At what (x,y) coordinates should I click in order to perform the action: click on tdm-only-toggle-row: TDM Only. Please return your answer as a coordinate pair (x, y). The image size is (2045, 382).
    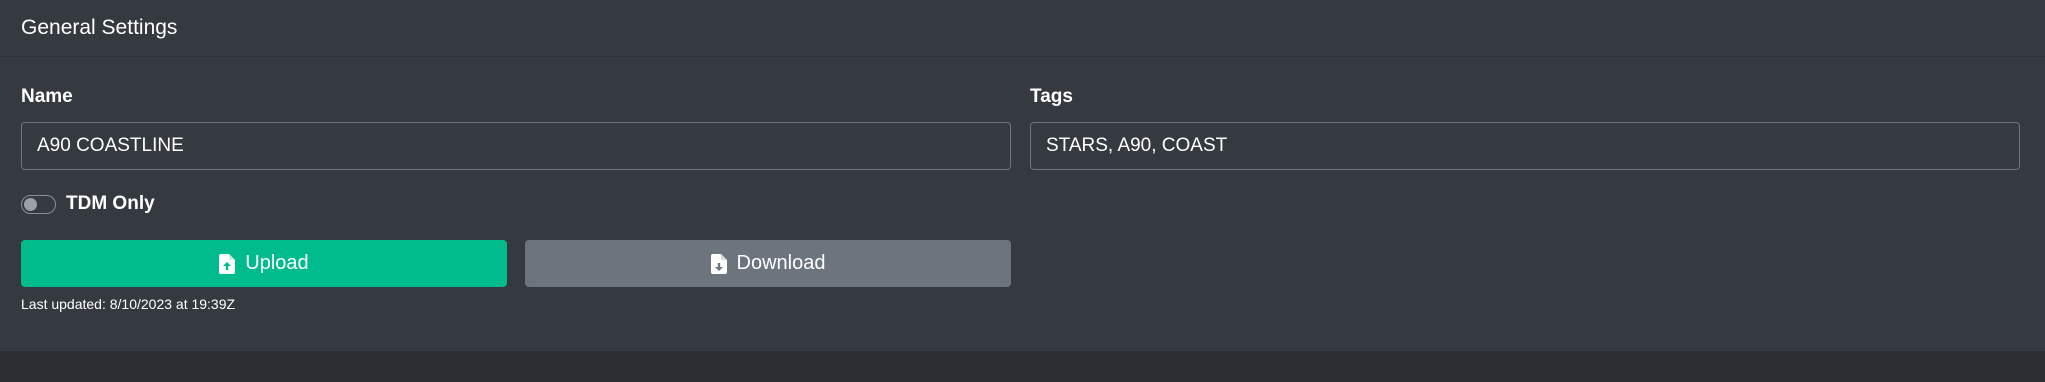
    Looking at the image, I should click on (88, 204).